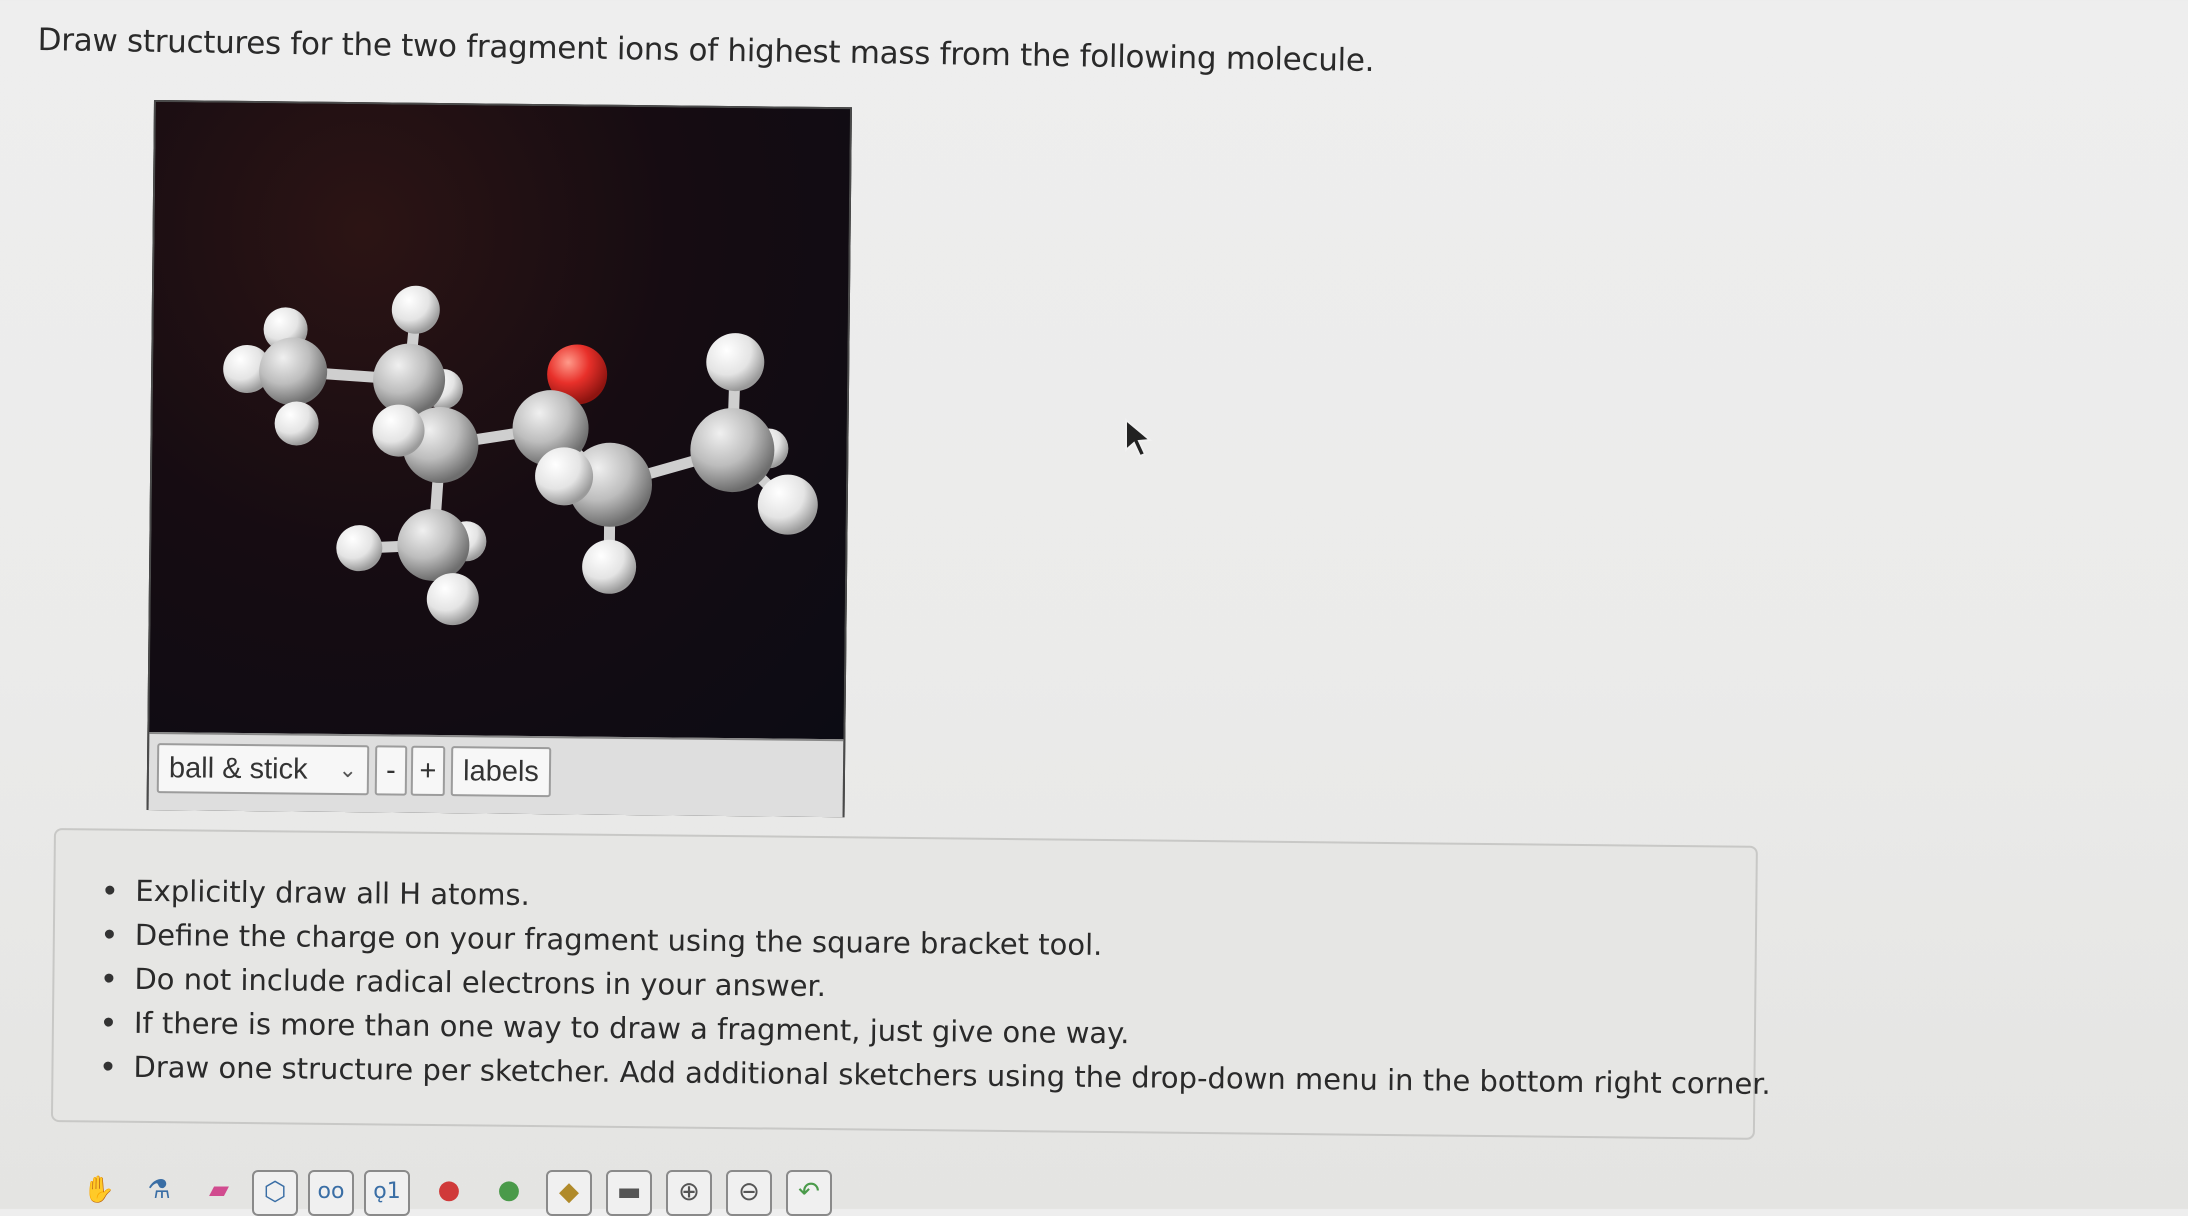 This screenshot has width=2188, height=1216. What do you see at coordinates (387, 1193) in the screenshot?
I see `atom-icon: ǫ1` at bounding box center [387, 1193].